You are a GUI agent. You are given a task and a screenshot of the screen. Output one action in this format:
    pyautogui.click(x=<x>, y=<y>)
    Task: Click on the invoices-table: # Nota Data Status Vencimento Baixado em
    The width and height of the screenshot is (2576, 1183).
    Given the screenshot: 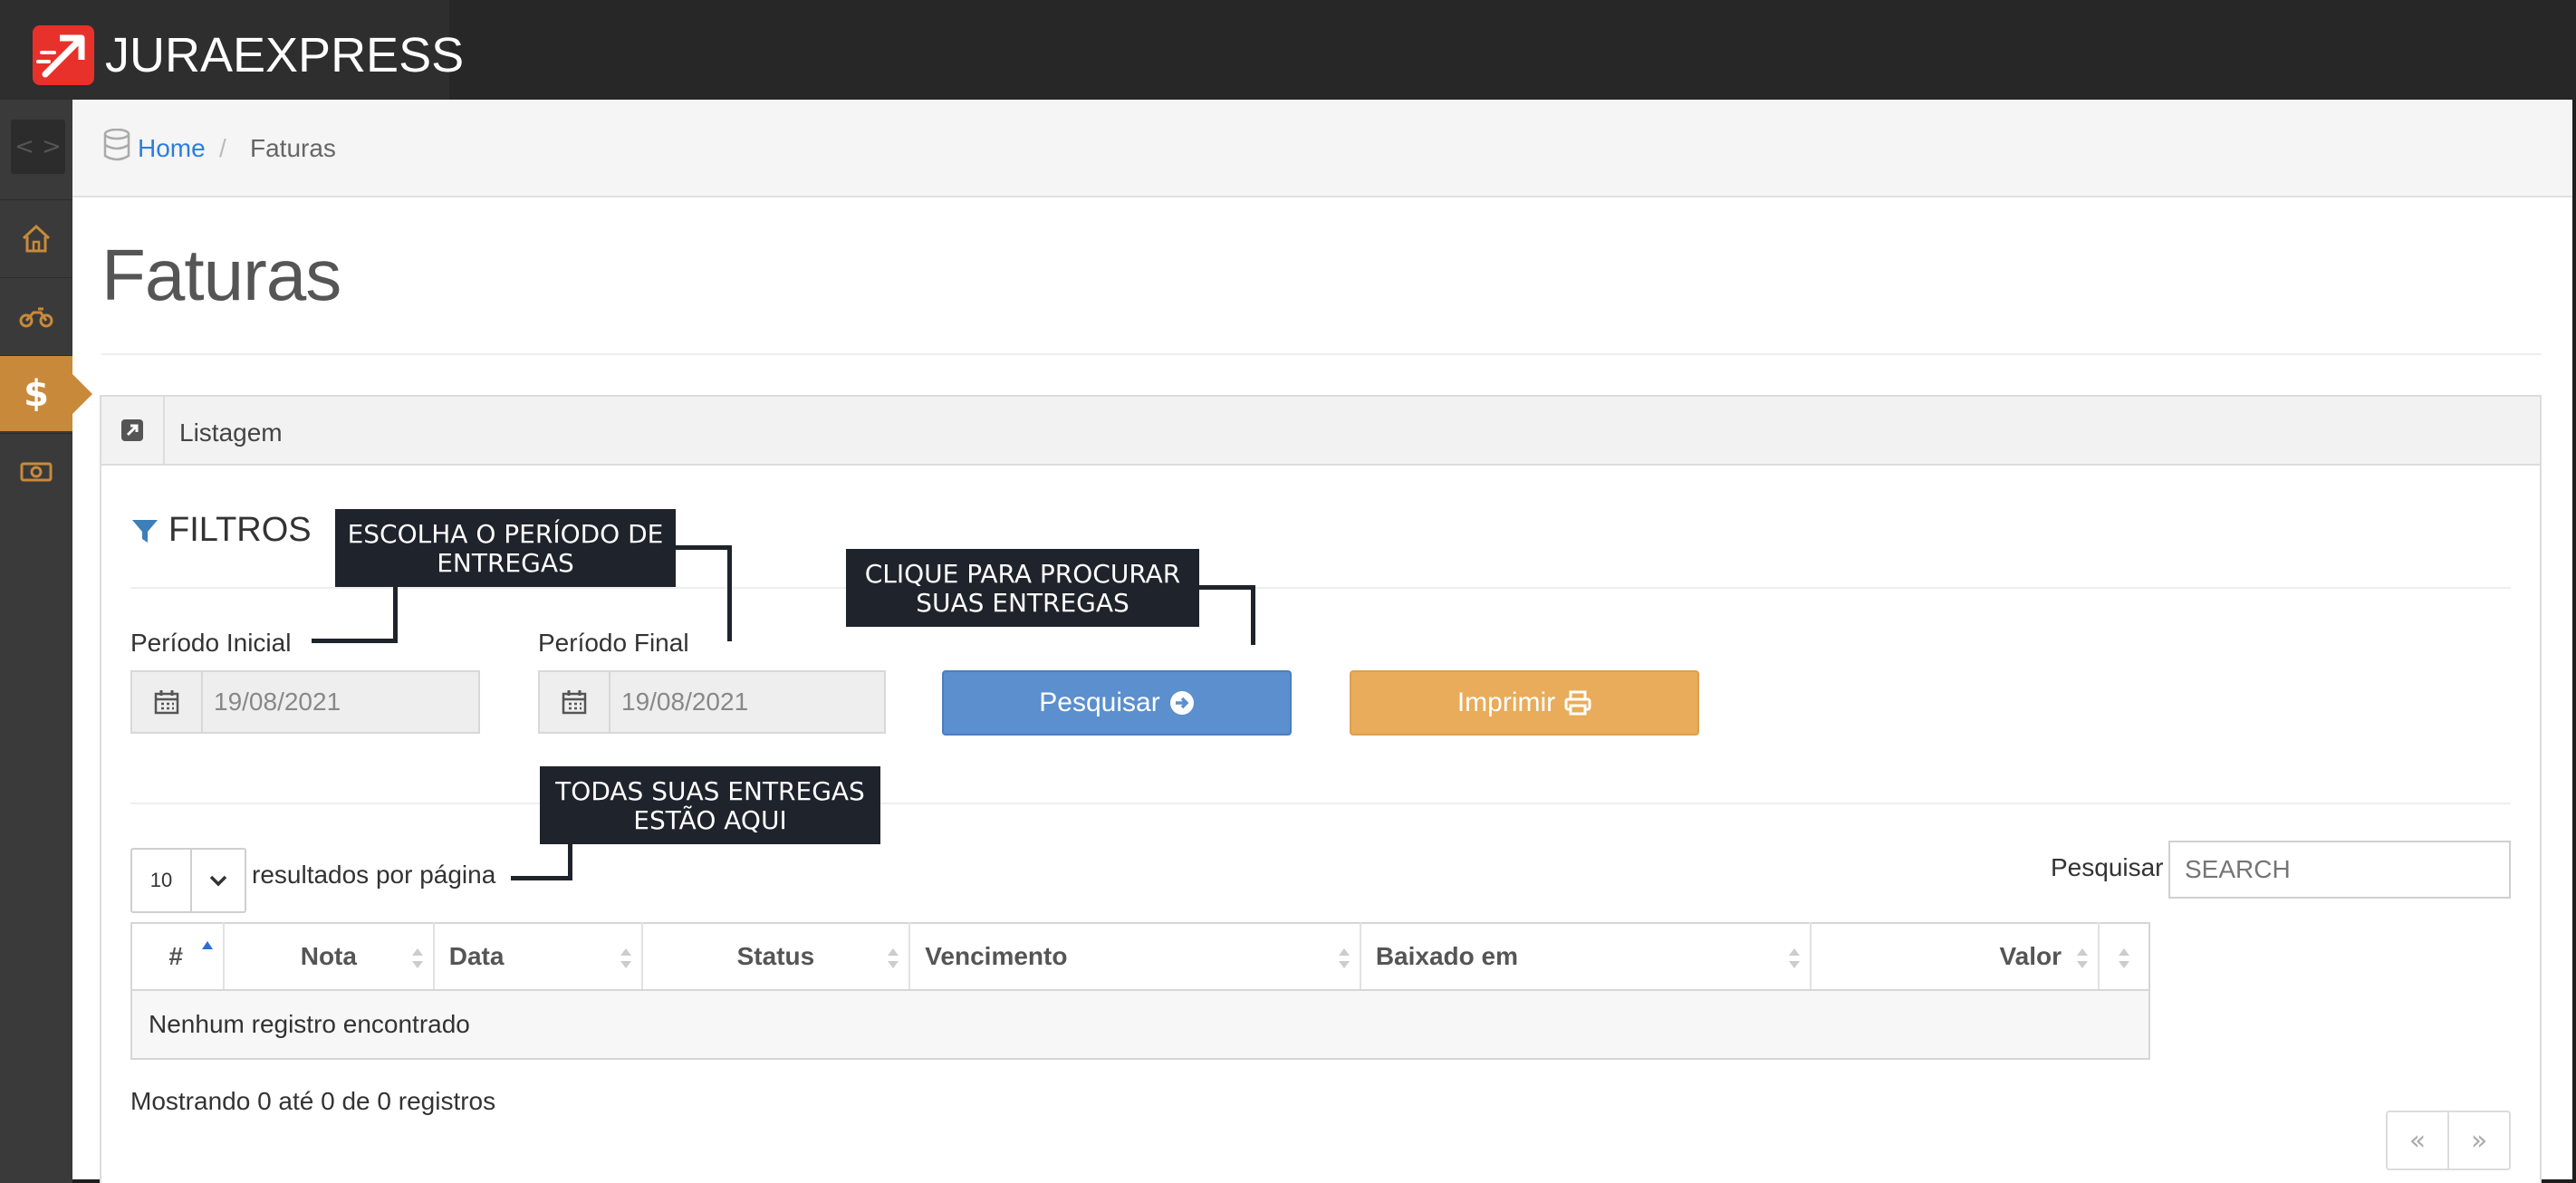 What is the action you would take?
    pyautogui.click(x=1140, y=991)
    